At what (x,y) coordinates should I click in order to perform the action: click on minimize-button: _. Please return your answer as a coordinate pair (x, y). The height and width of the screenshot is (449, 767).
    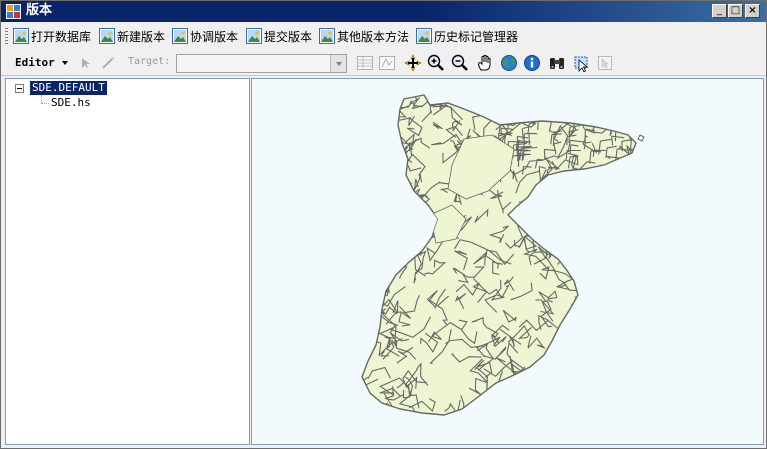
    Looking at the image, I should click on (719, 11).